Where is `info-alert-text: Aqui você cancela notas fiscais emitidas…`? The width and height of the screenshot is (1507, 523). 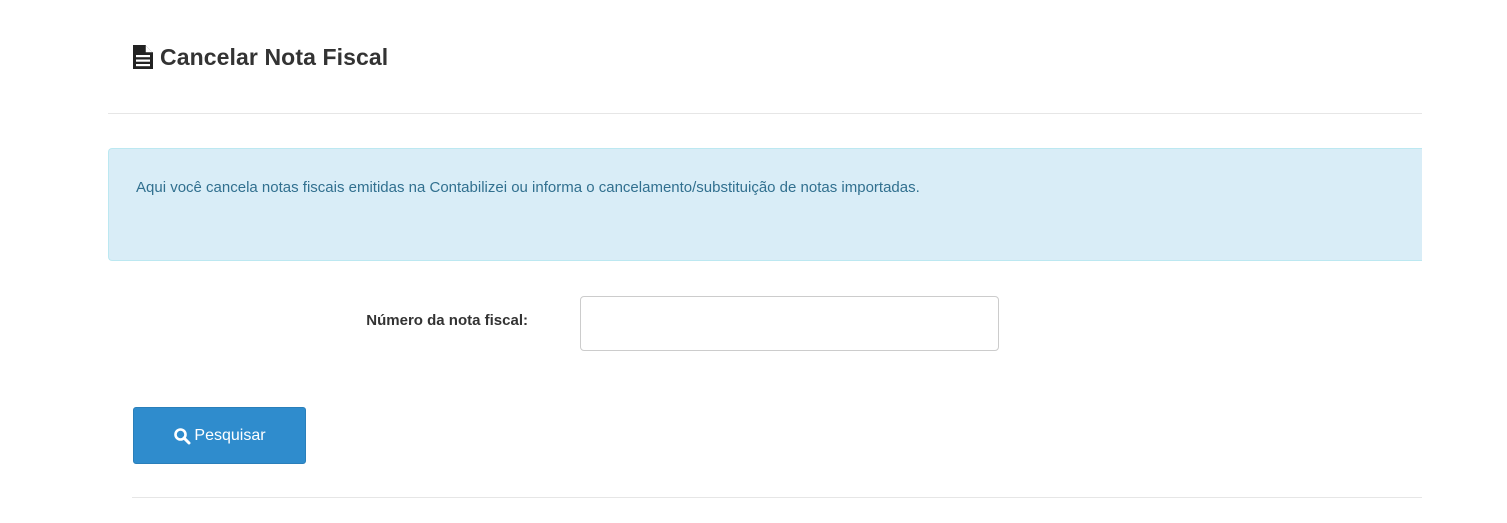 info-alert-text: Aqui você cancela notas fiscais emitidas… is located at coordinates (528, 187).